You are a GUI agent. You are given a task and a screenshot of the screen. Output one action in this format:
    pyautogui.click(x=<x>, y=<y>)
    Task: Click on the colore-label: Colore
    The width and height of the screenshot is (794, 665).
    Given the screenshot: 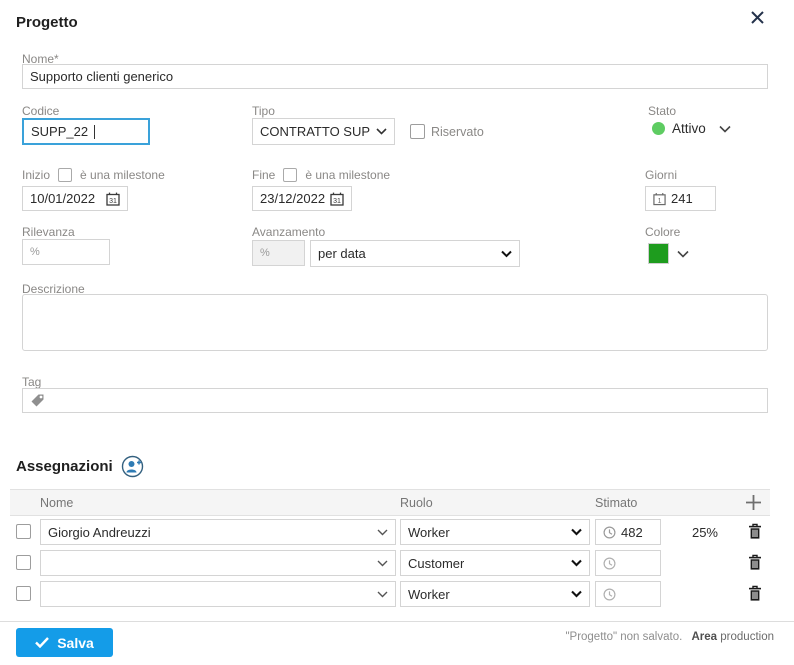 What is the action you would take?
    pyautogui.click(x=663, y=232)
    